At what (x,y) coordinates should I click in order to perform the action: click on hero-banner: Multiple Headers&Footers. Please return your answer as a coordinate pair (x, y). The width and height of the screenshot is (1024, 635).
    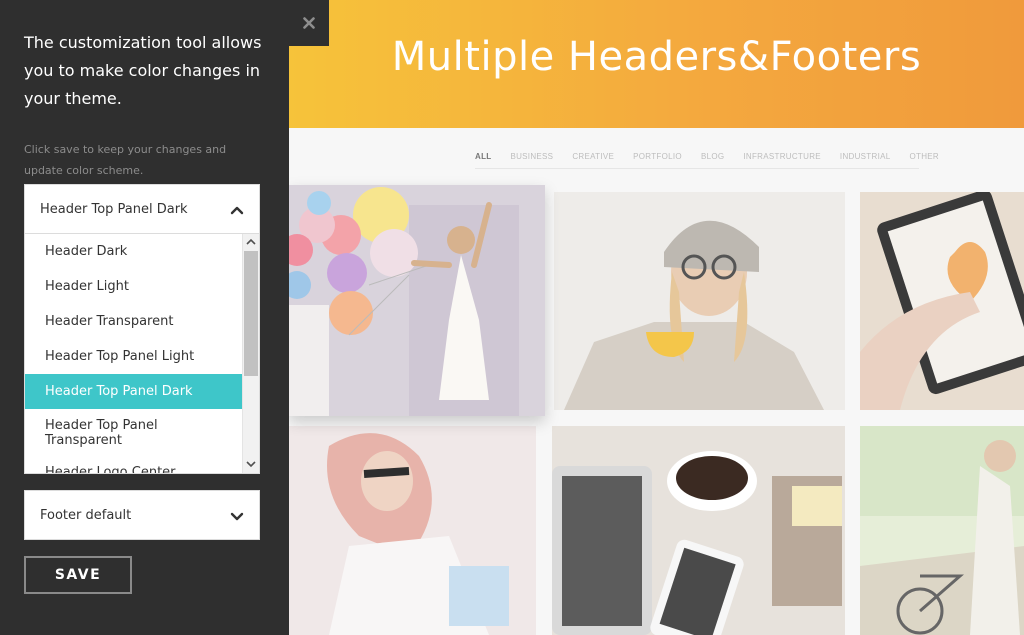
    Looking at the image, I should click on (656, 64).